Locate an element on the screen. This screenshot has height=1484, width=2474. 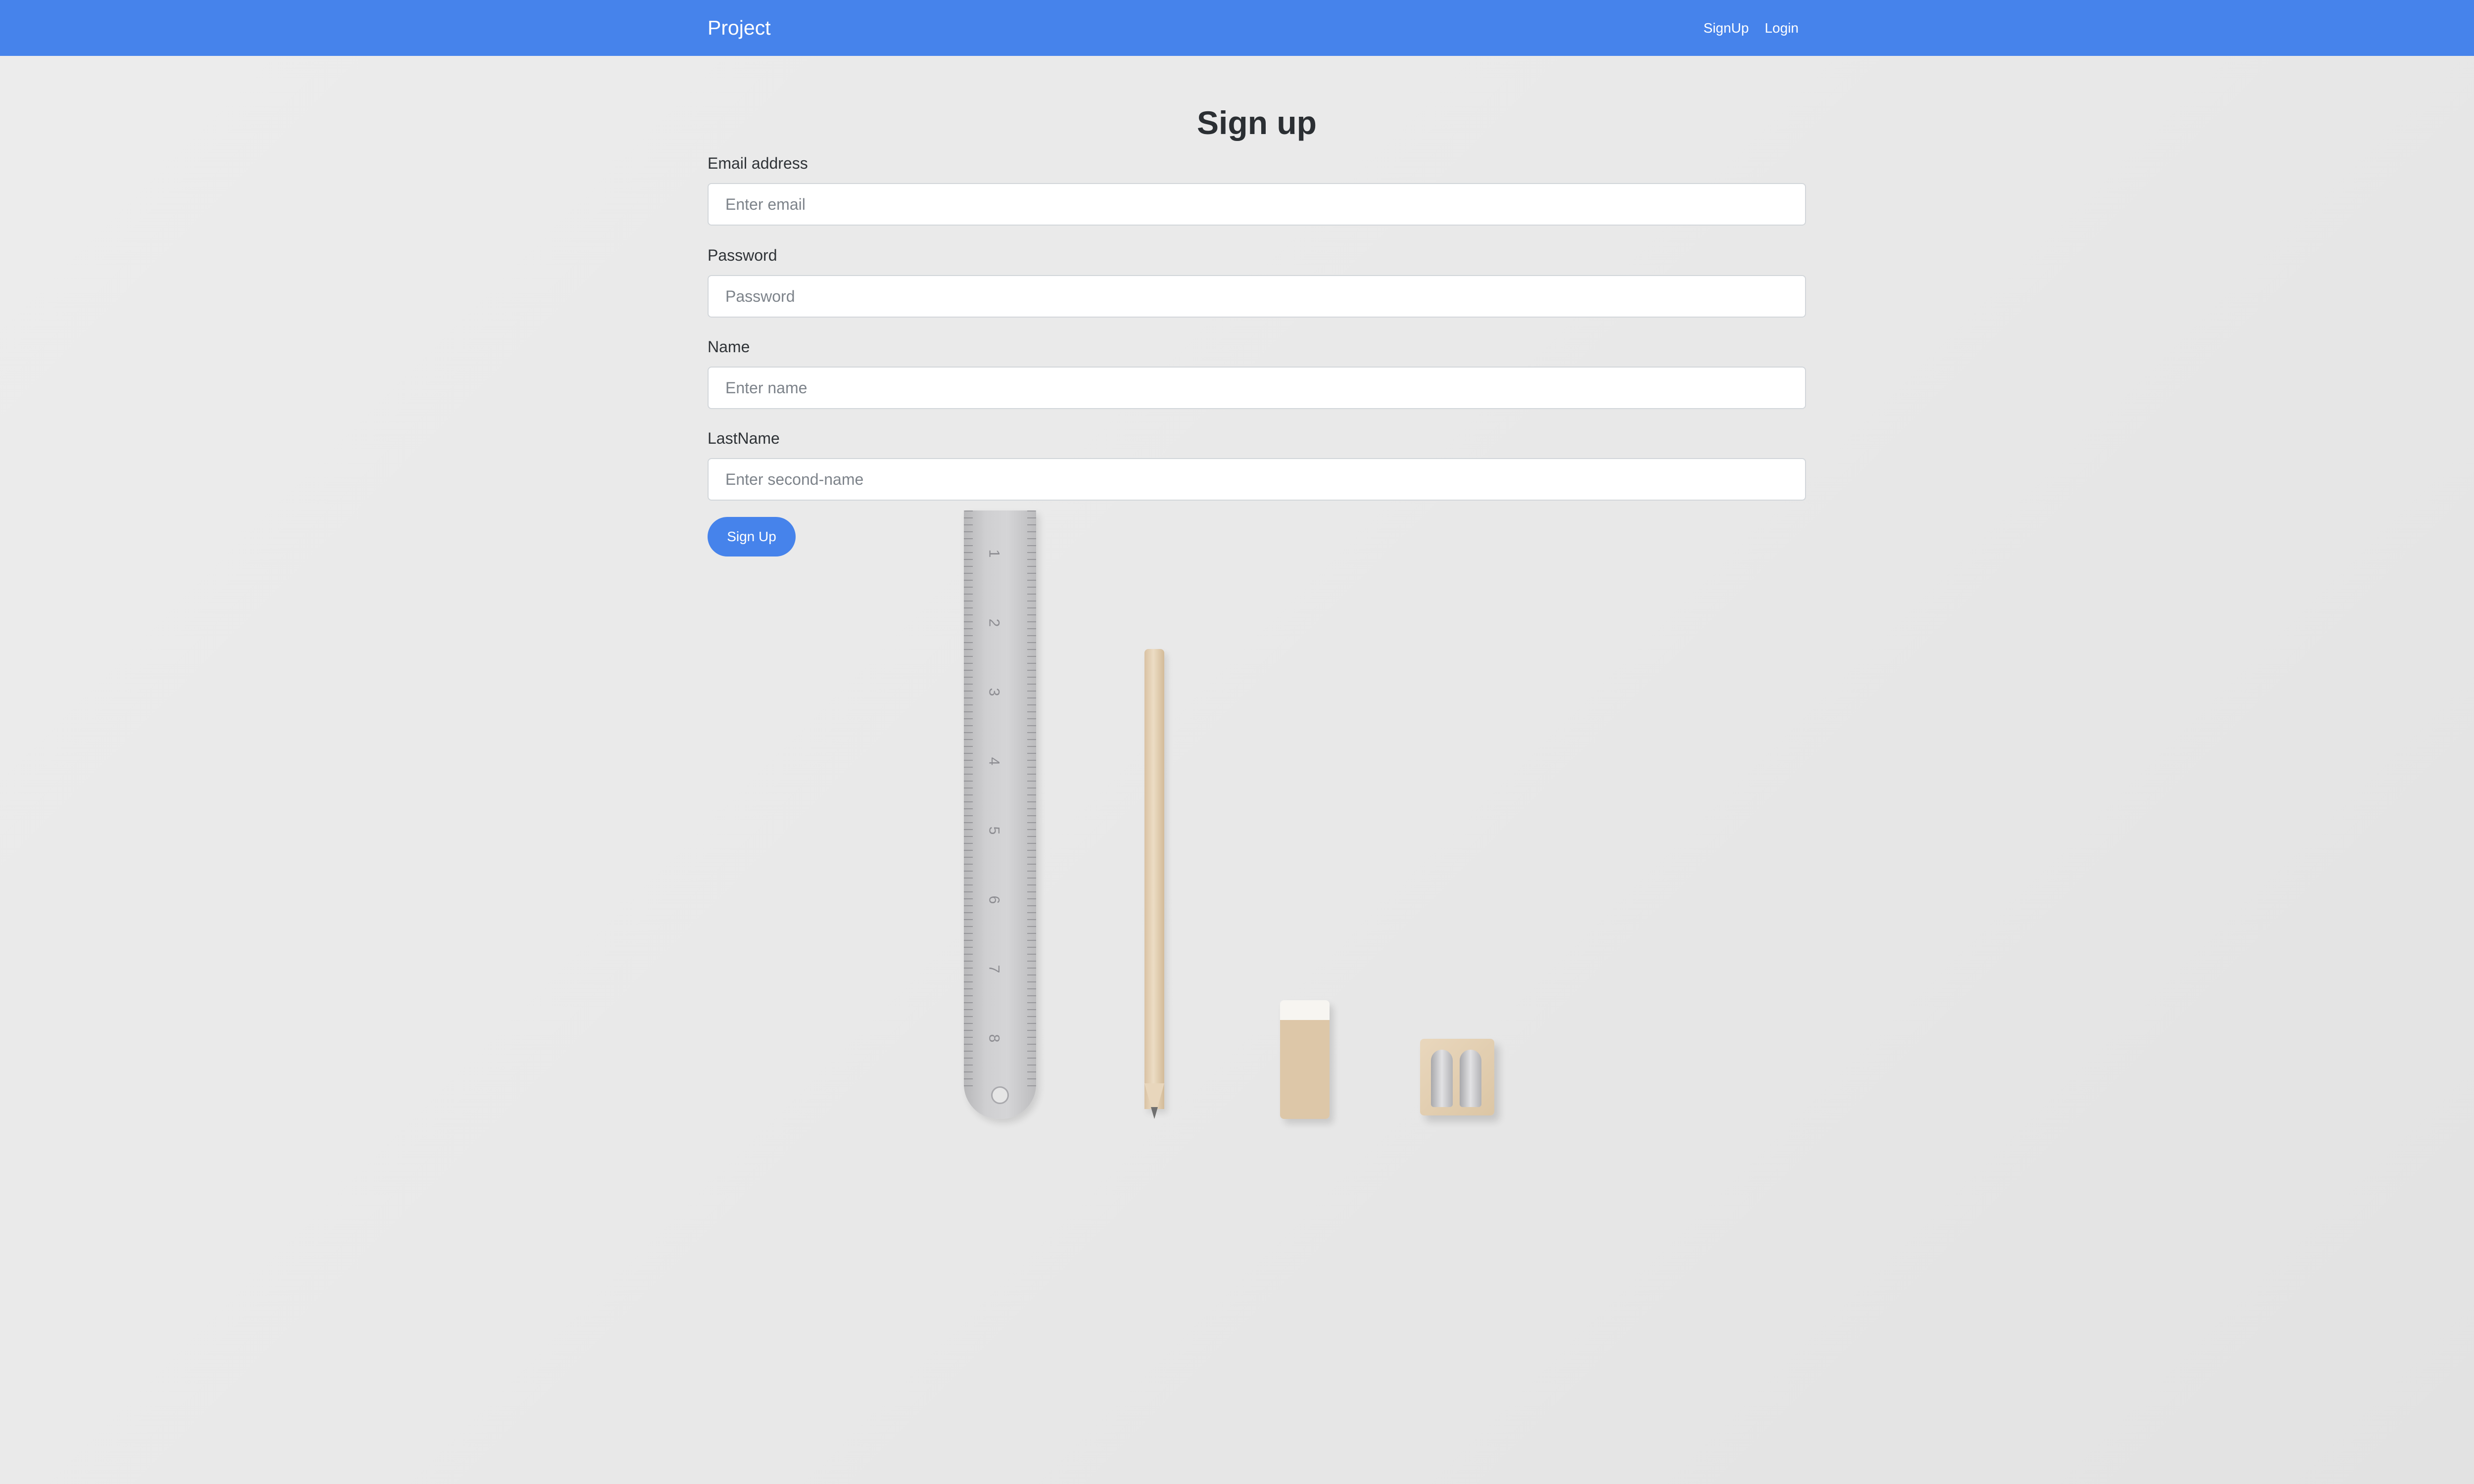
navbar: Project SignUp Login is located at coordinates (1237, 28).